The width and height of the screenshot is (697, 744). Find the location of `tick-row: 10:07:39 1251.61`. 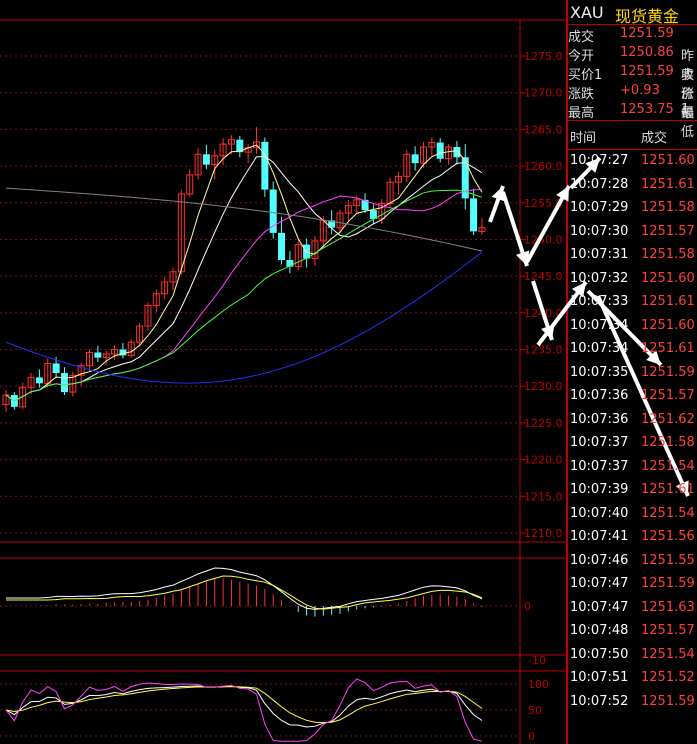

tick-row: 10:07:39 1251.61 is located at coordinates (632, 490).